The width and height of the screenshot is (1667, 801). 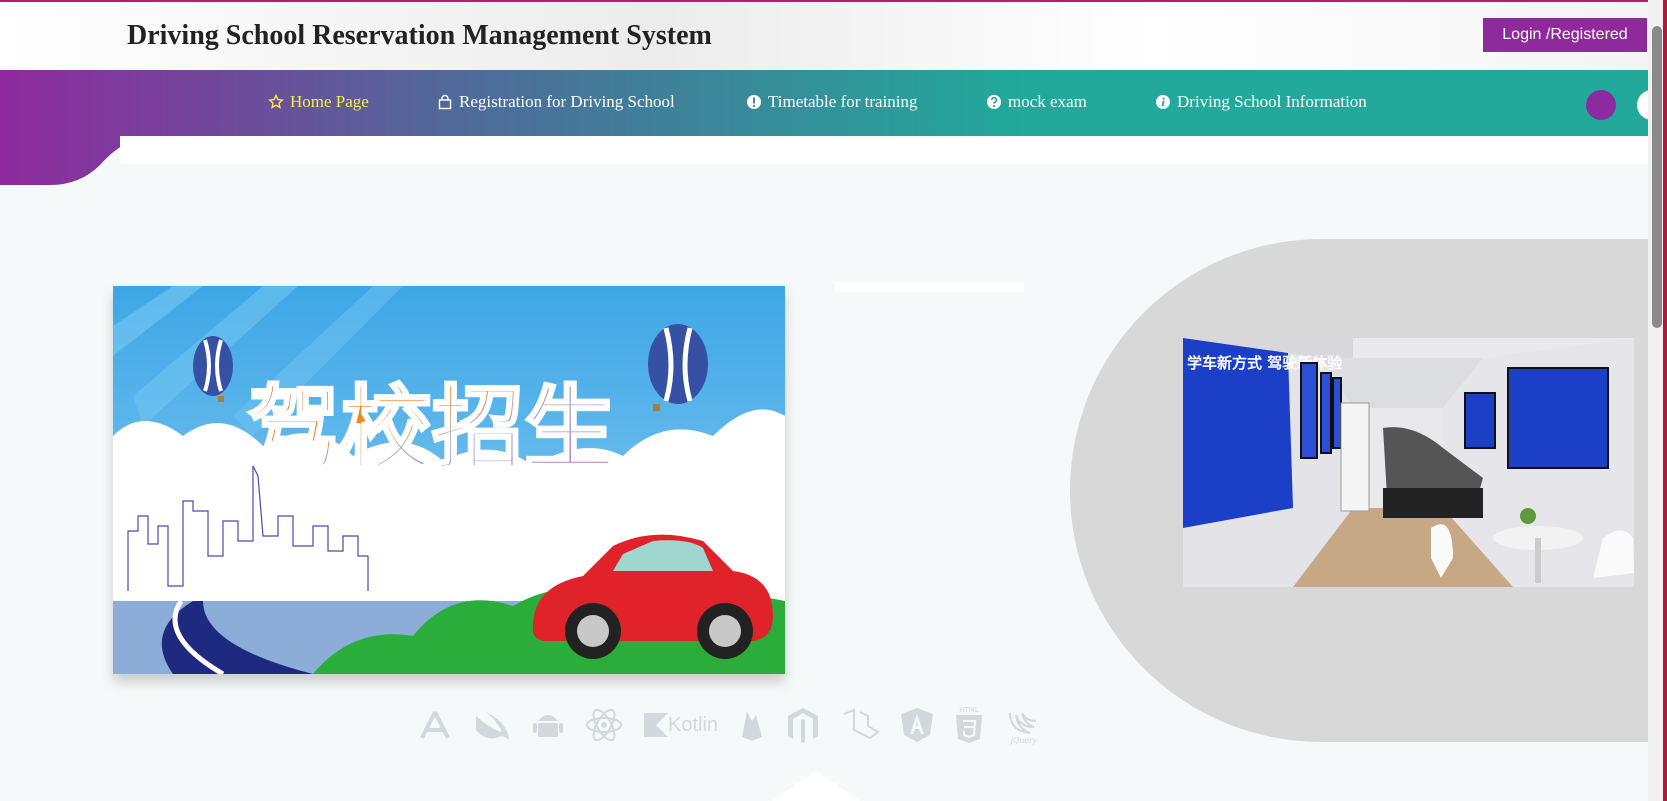 What do you see at coordinates (969, 725) in the screenshot?
I see `html5-icon: HTML` at bounding box center [969, 725].